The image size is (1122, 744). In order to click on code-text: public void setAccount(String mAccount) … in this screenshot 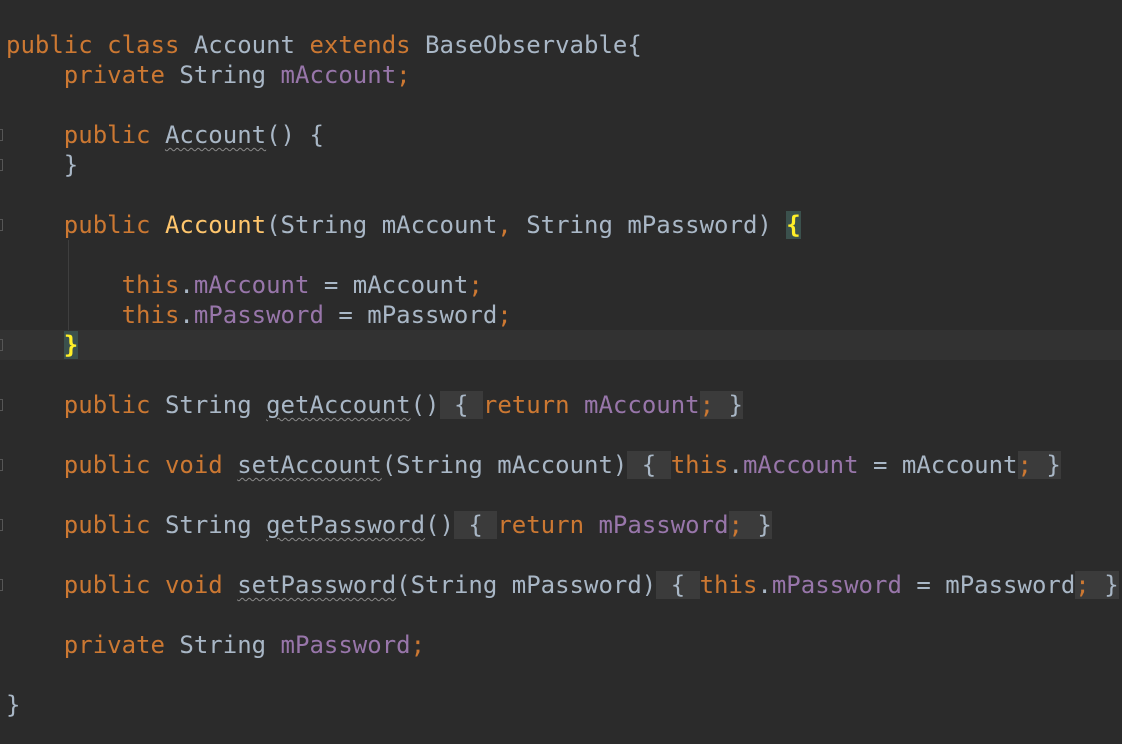, I will do `click(533, 465)`.